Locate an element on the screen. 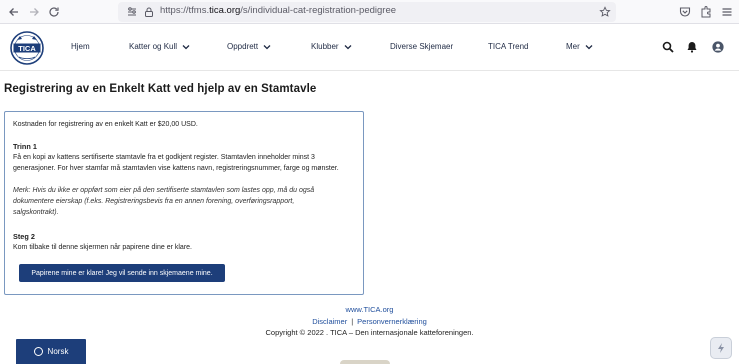  back-arrow-icon is located at coordinates (14, 12).